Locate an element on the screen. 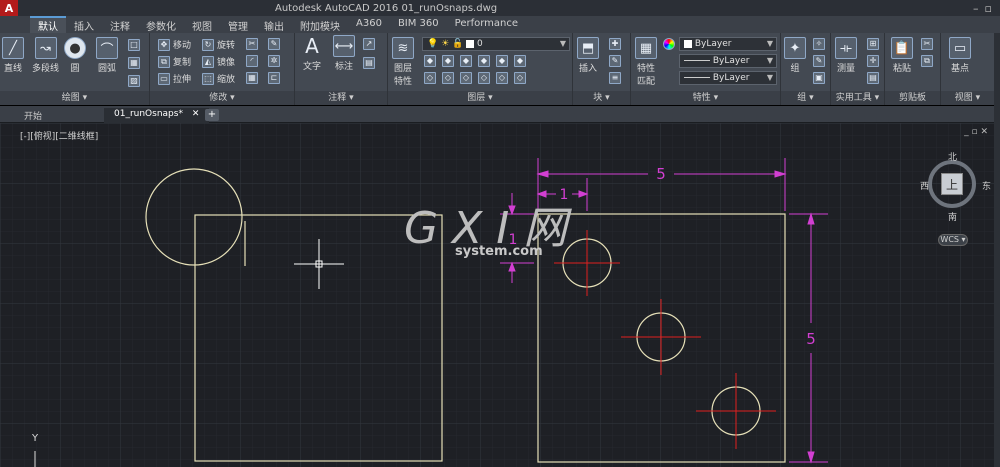 This screenshot has height=467, width=1000. match-properties-button: ▦ 特性 匹配 is located at coordinates (646, 62).